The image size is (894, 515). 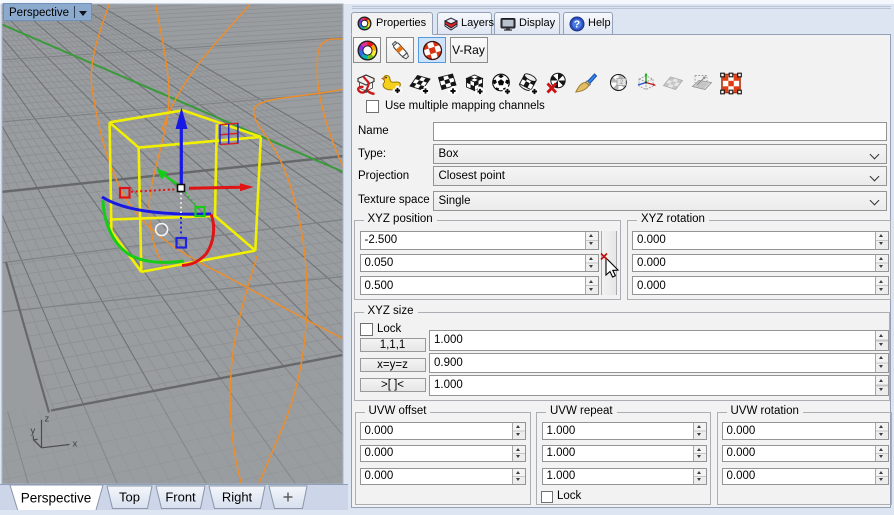 What do you see at coordinates (180, 497) in the screenshot?
I see `svg-text: Front` at bounding box center [180, 497].